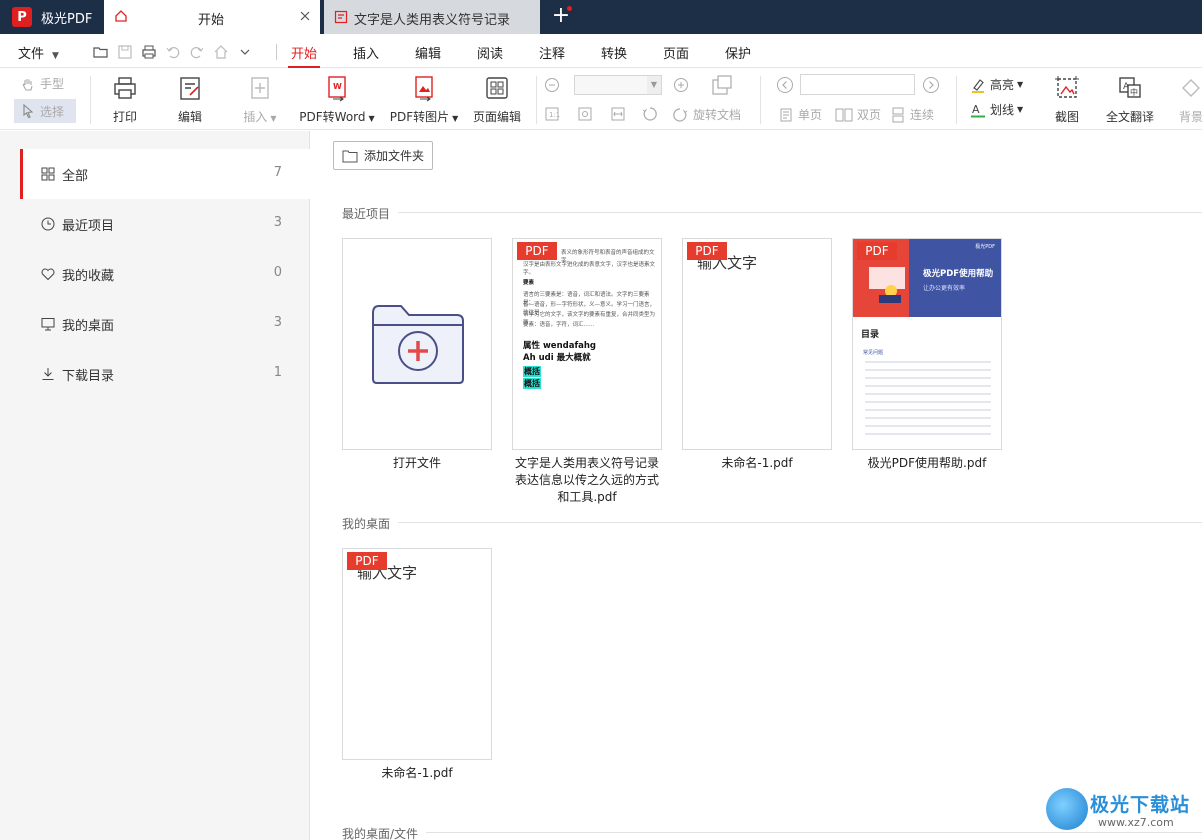  I want to click on file-name-label: 未命名-1.pdf, so click(417, 773).